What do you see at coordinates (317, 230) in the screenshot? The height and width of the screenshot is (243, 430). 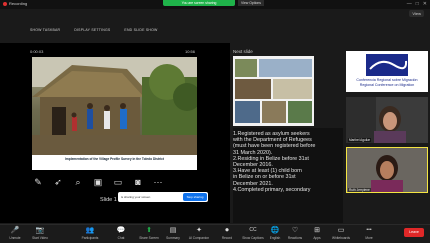 I see `apps-icon: ⊞` at bounding box center [317, 230].